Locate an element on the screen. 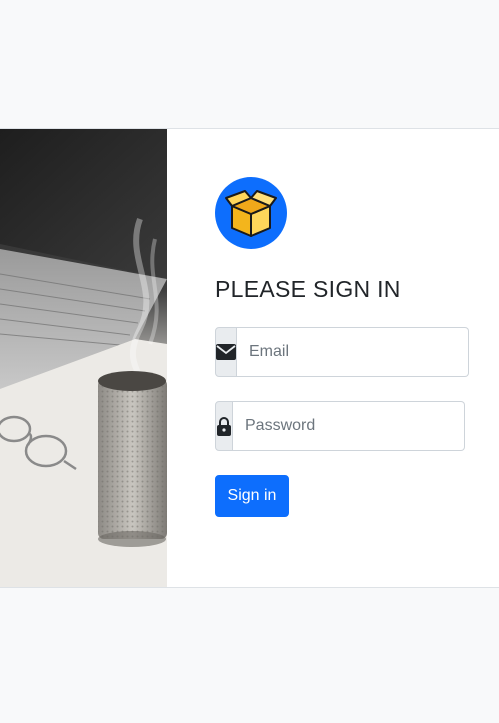 The width and height of the screenshot is (499, 723). password-field is located at coordinates (349, 426).